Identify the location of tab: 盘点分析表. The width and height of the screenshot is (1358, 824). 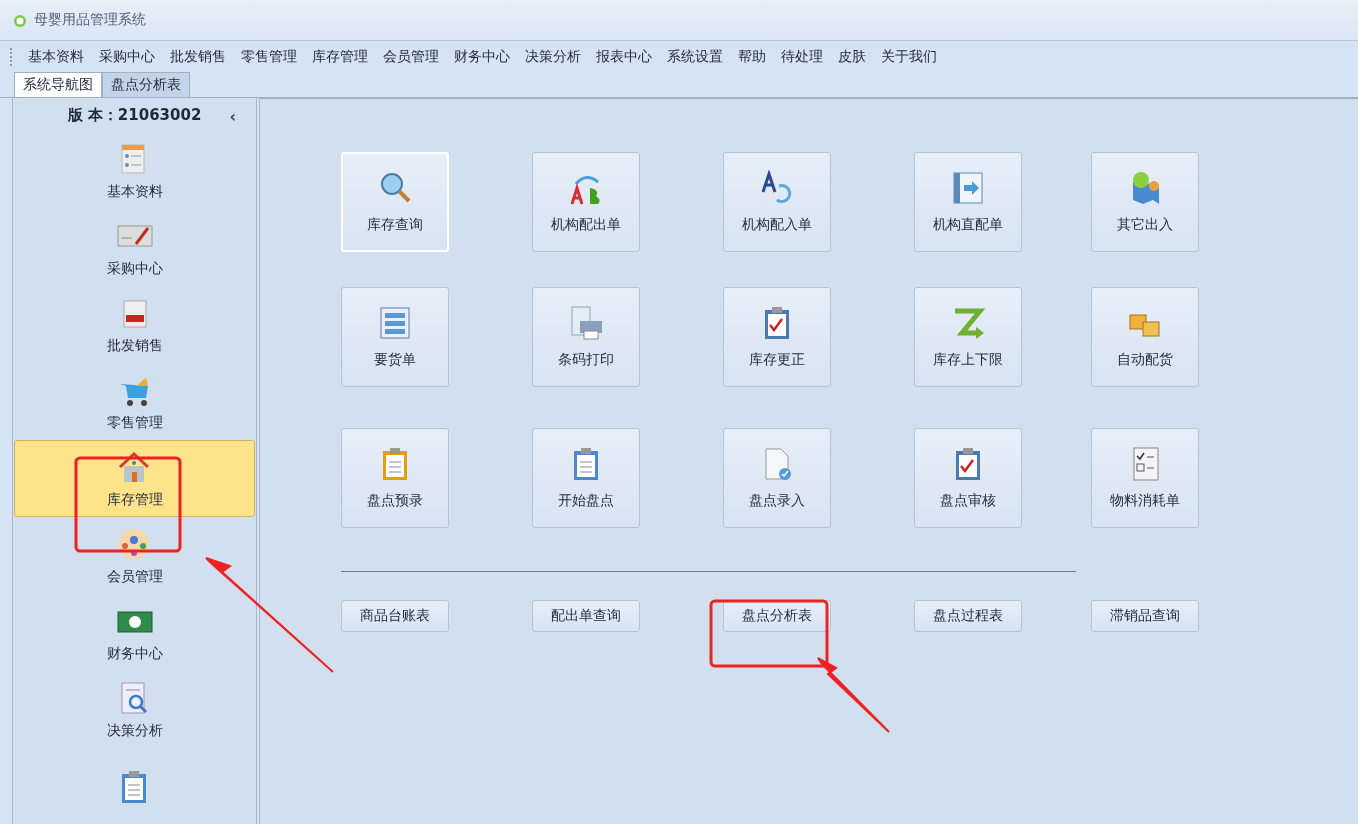
(146, 84).